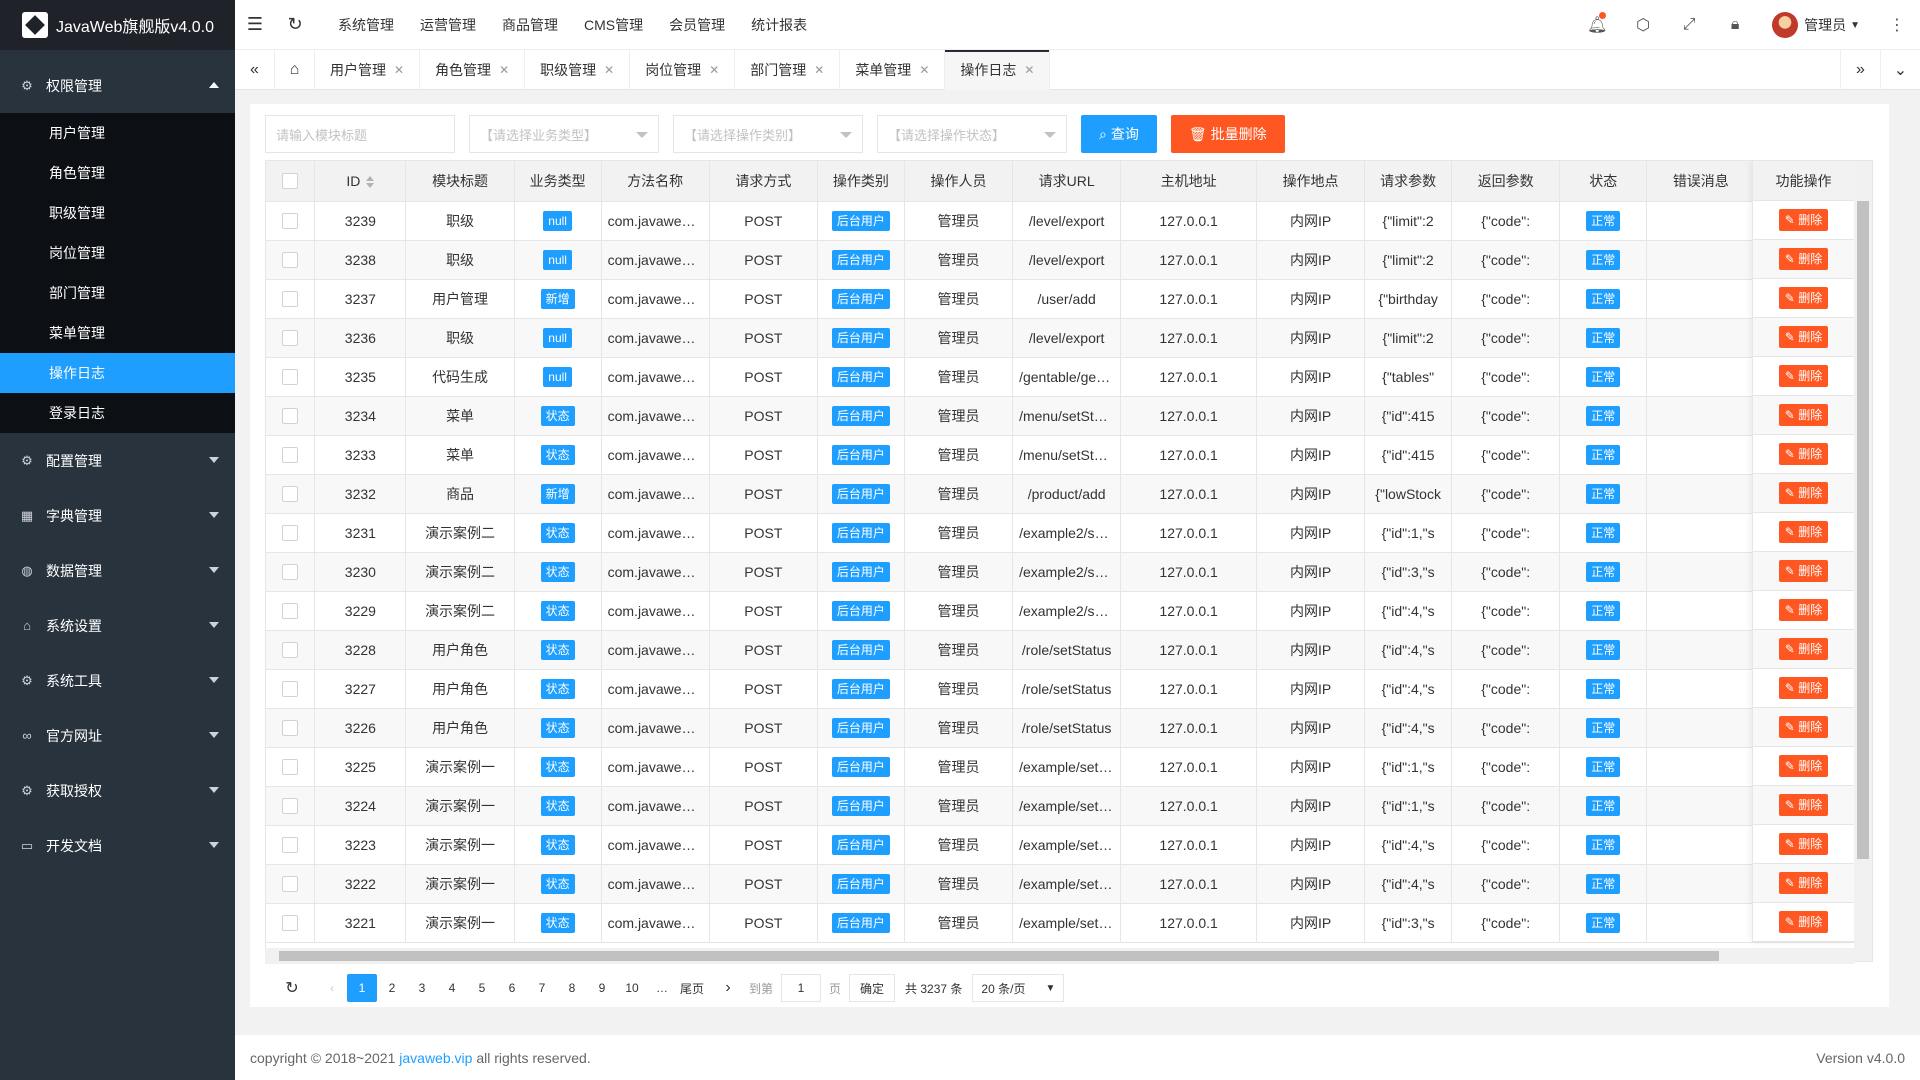  What do you see at coordinates (117, 373) in the screenshot?
I see `sidebar-item: 操作日志` at bounding box center [117, 373].